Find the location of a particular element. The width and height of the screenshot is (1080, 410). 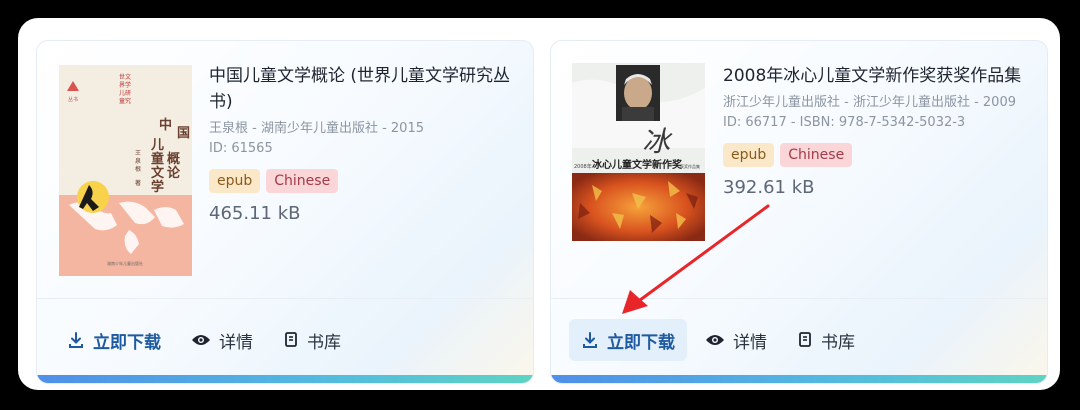

svg-text: 研 is located at coordinates (128, 93).